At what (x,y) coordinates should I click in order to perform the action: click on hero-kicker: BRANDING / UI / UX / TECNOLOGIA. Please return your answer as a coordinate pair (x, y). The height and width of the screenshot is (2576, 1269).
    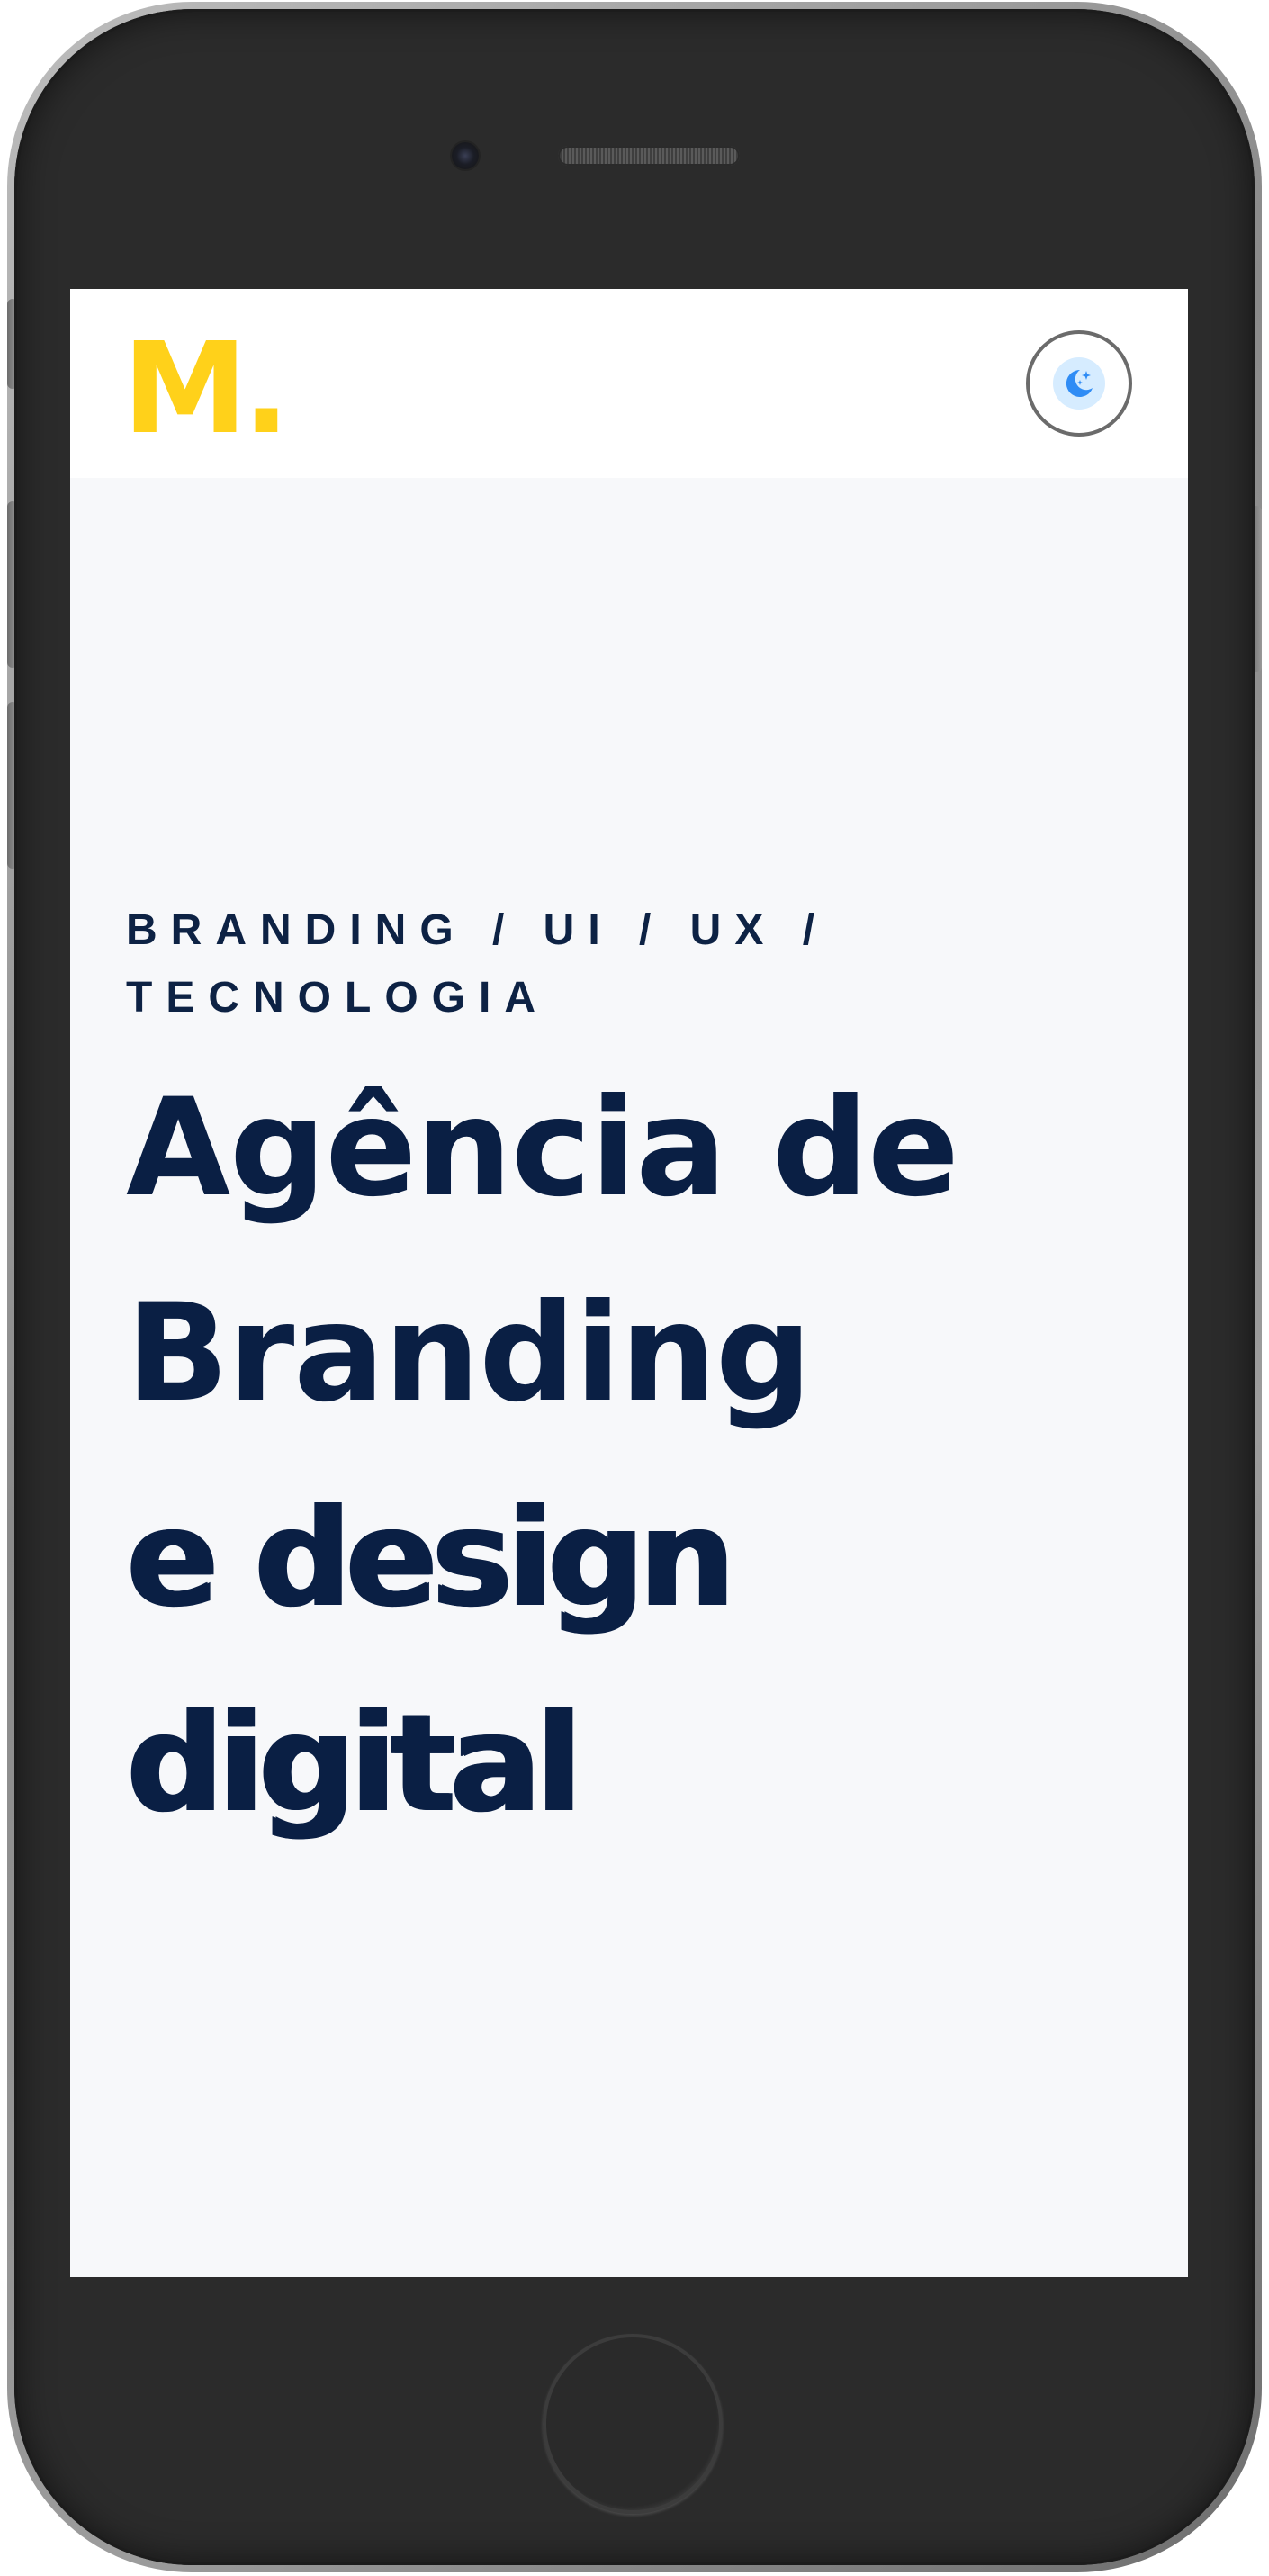
    Looking at the image, I should click on (477, 964).